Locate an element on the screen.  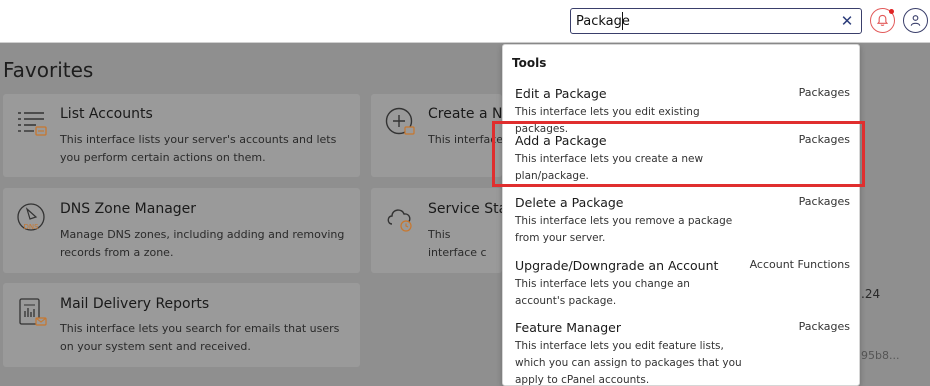
card-title: Service Stat is located at coordinates (465, 209).